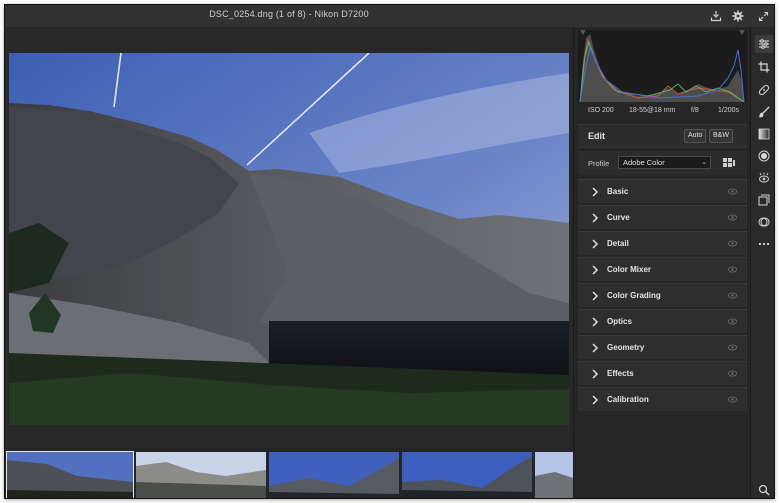 Image resolution: width=780 pixels, height=503 pixels. What do you see at coordinates (618, 217) in the screenshot?
I see `section-label: Curve` at bounding box center [618, 217].